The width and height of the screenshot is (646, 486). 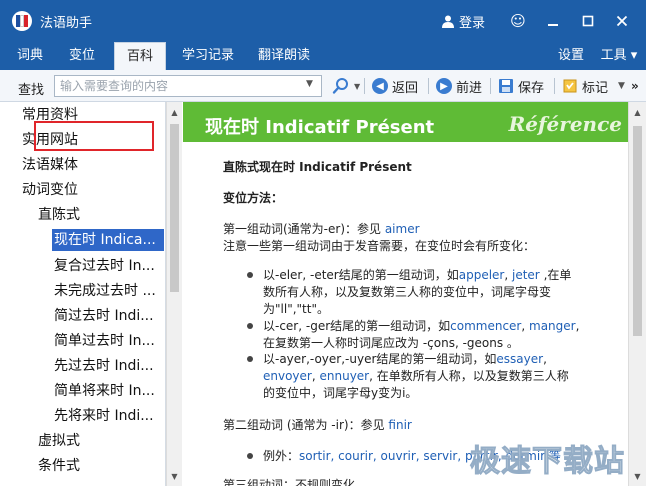 I want to click on content-scrollbar: ▲ ▼, so click(x=637, y=294).